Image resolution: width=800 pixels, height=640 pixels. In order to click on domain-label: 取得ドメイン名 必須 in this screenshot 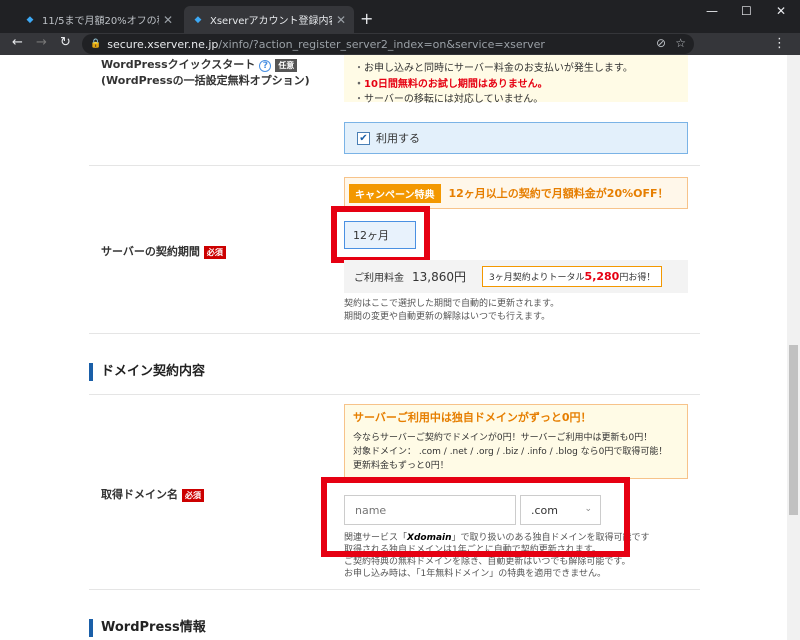, I will do `click(152, 494)`.